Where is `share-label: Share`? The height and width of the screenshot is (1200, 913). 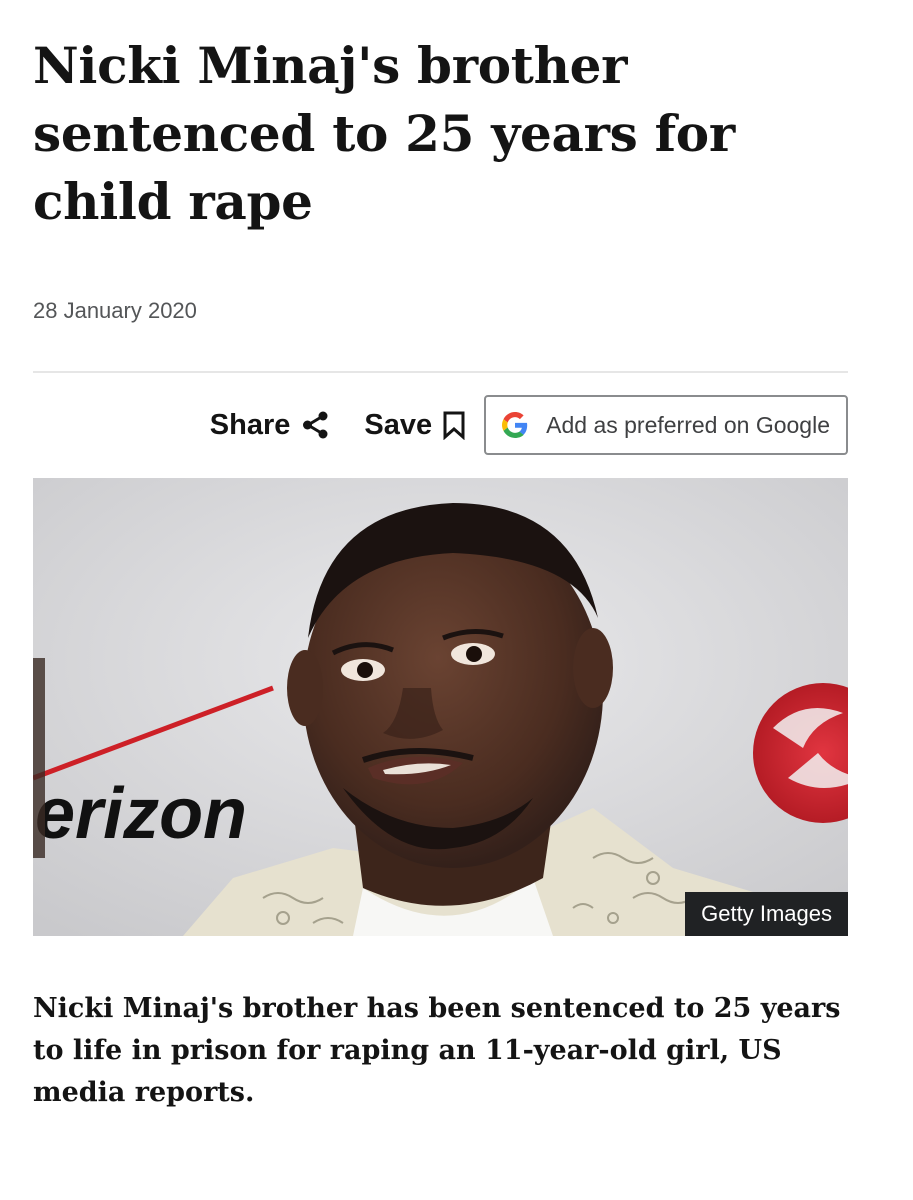 share-label: Share is located at coordinates (250, 424).